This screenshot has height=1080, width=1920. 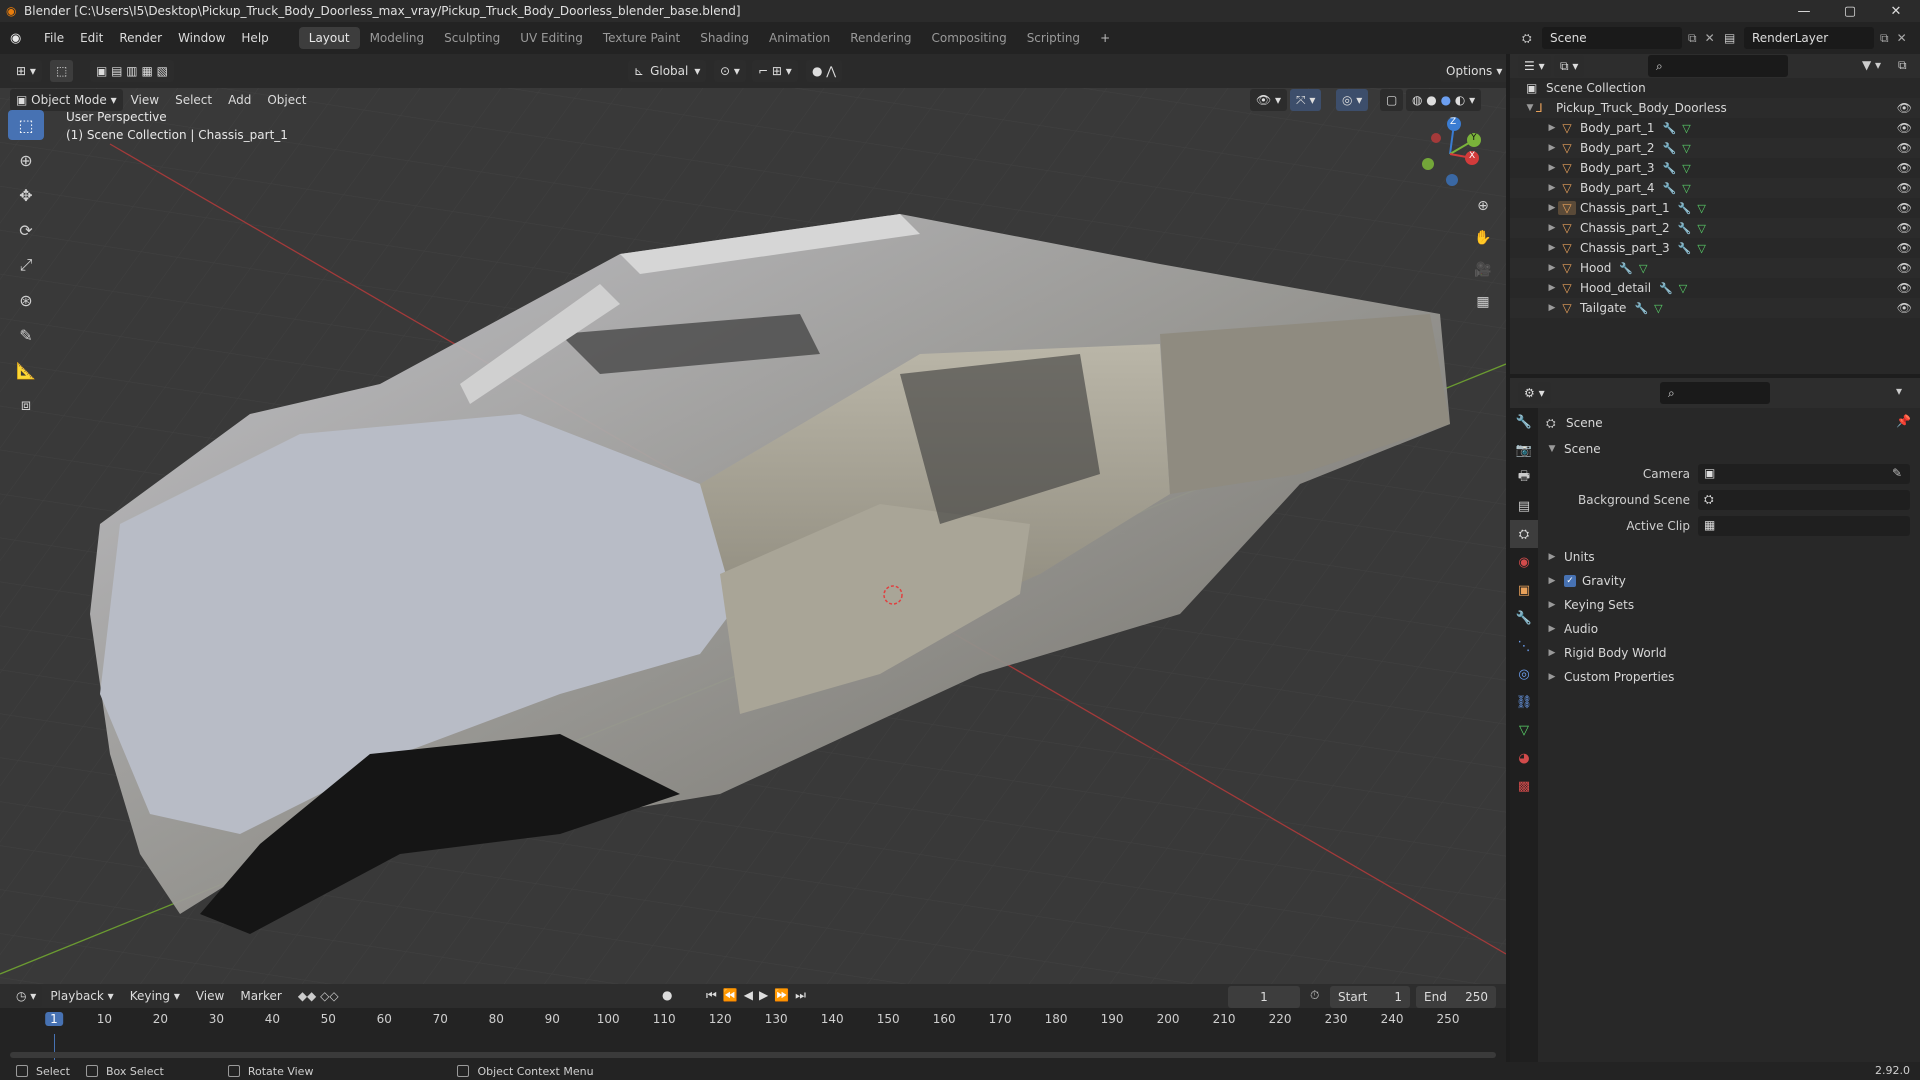 I want to click on current-frame-field: 1, so click(x=1264, y=997).